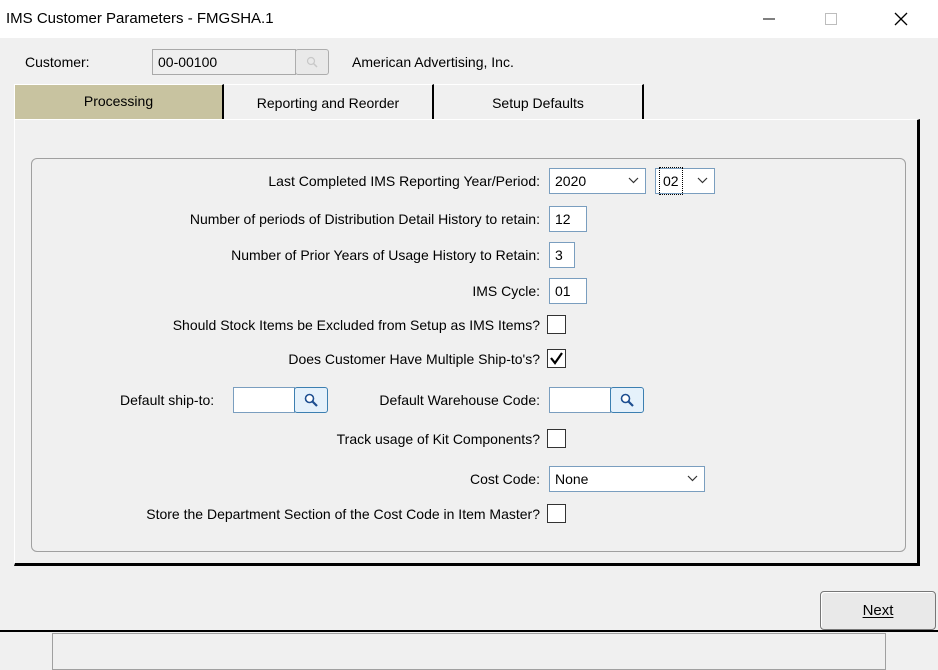  What do you see at coordinates (414, 359) in the screenshot?
I see `multiple-shiptos-label: Does Customer Have Multiple Ship-to's?` at bounding box center [414, 359].